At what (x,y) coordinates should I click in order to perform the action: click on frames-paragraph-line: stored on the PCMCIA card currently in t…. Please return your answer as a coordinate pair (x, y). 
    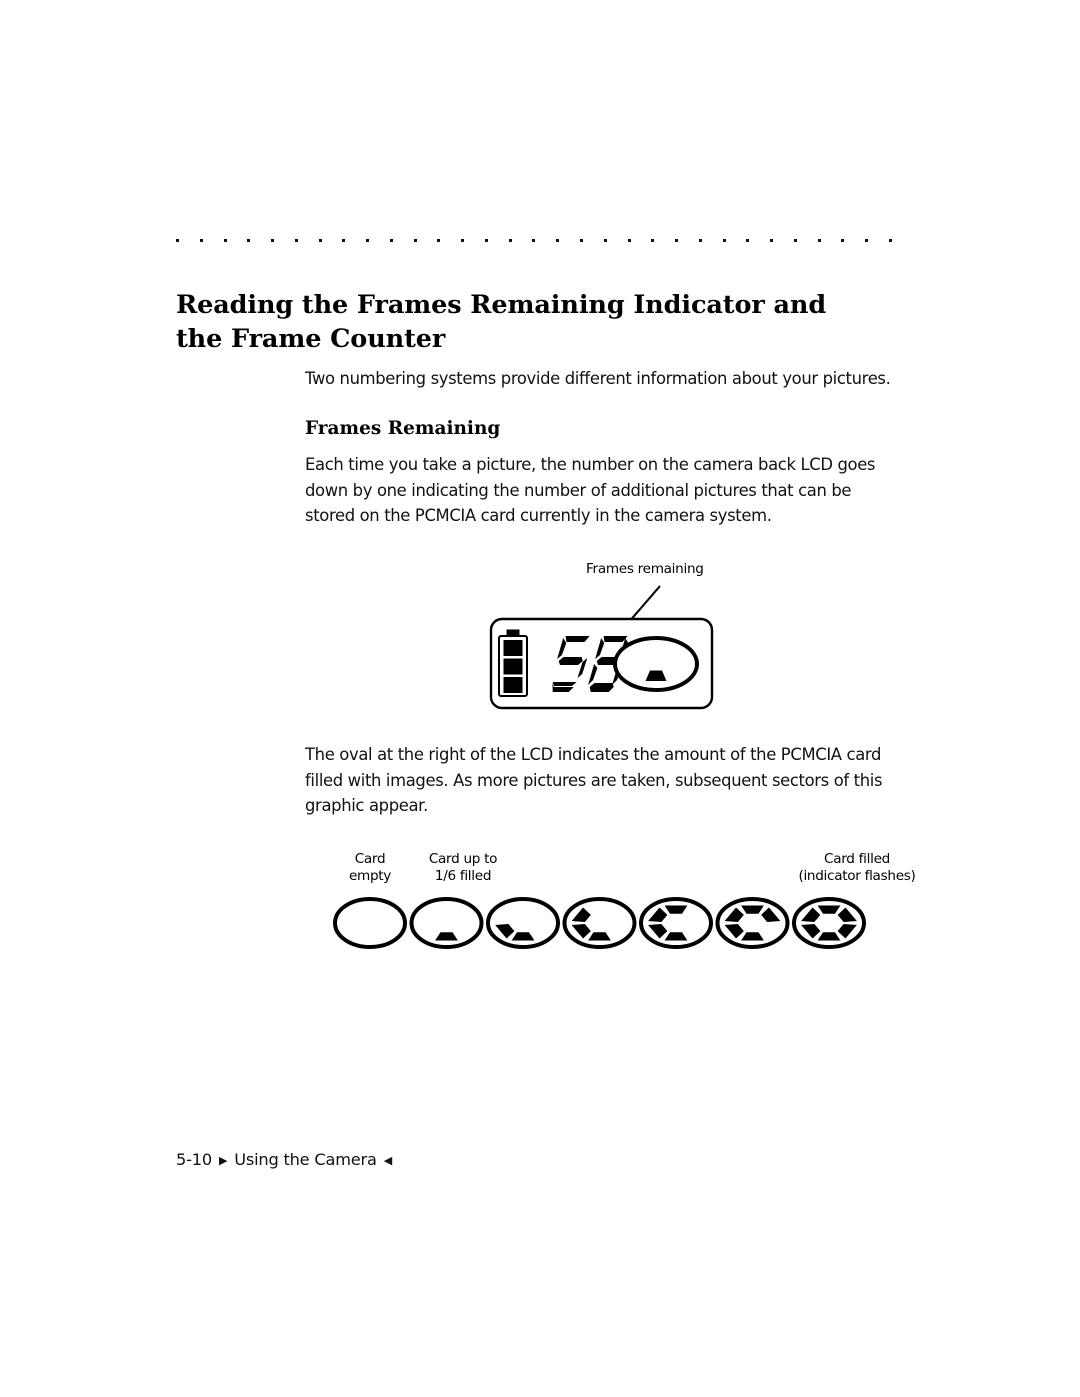
    Looking at the image, I should click on (538, 515).